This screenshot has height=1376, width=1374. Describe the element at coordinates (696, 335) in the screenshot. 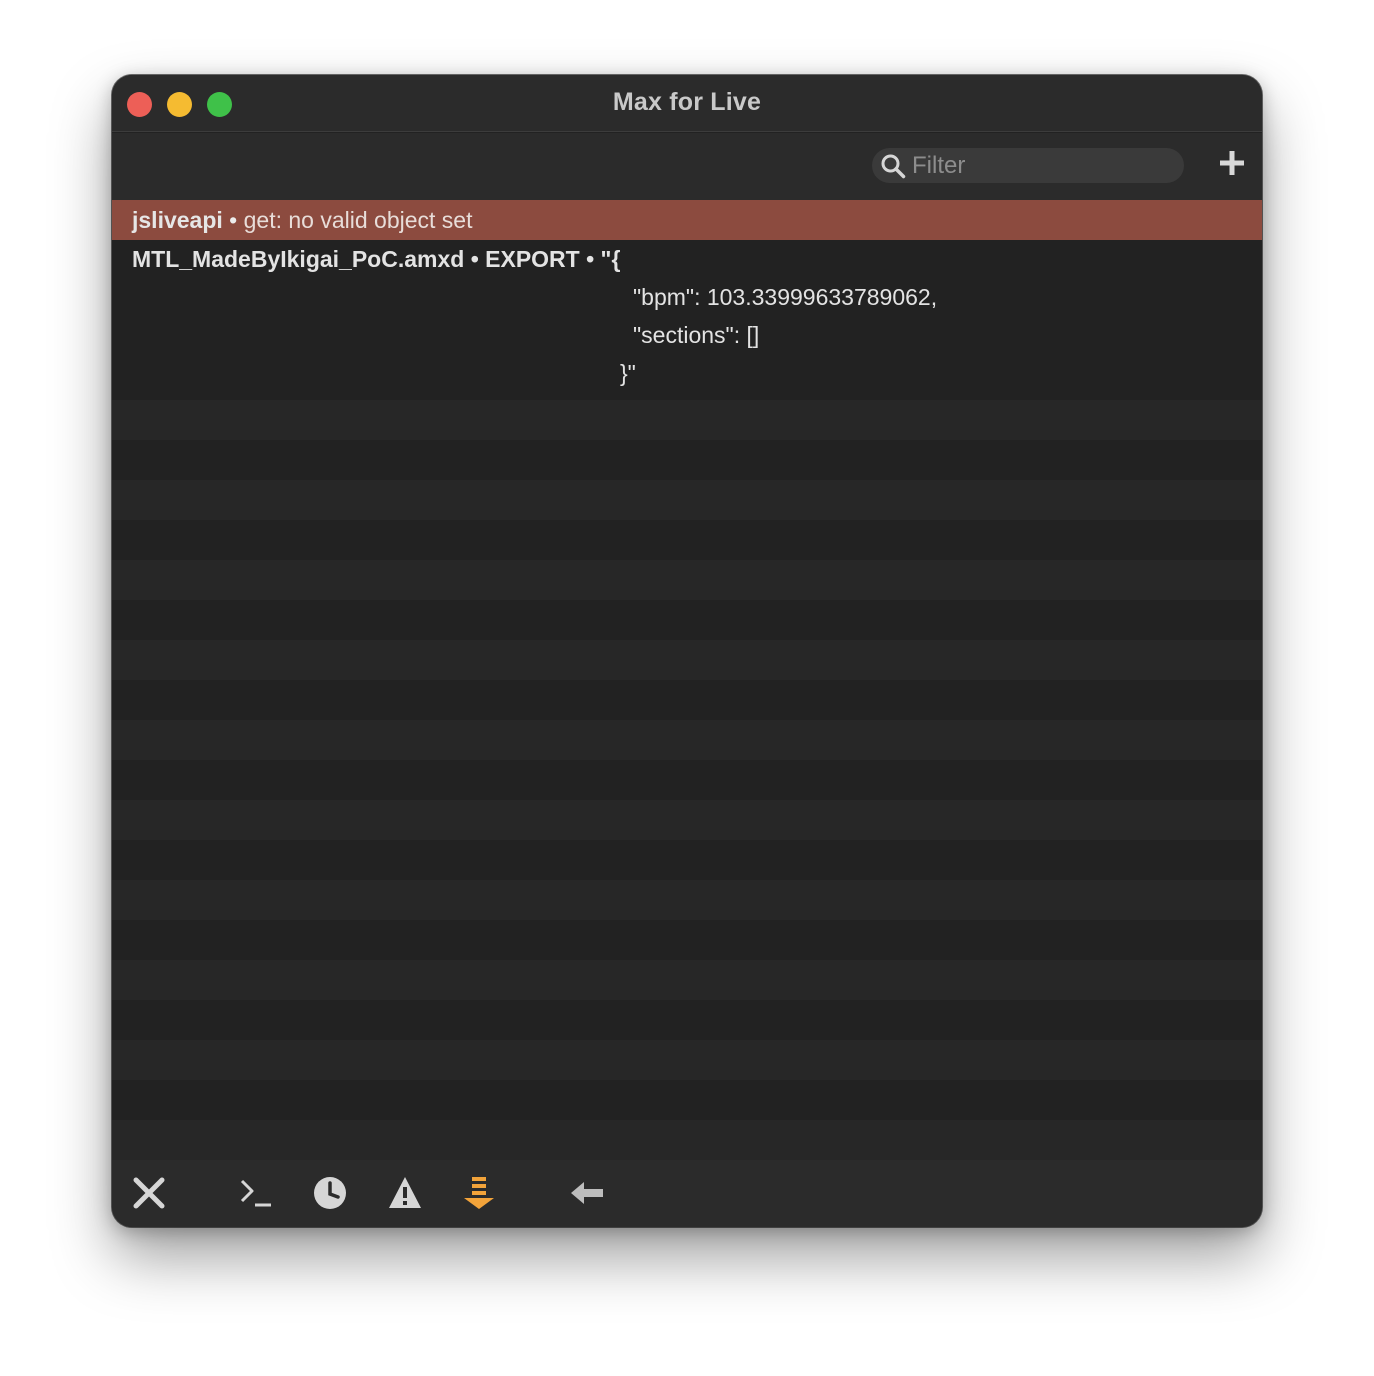

I see `message-line: "sections": []` at that location.